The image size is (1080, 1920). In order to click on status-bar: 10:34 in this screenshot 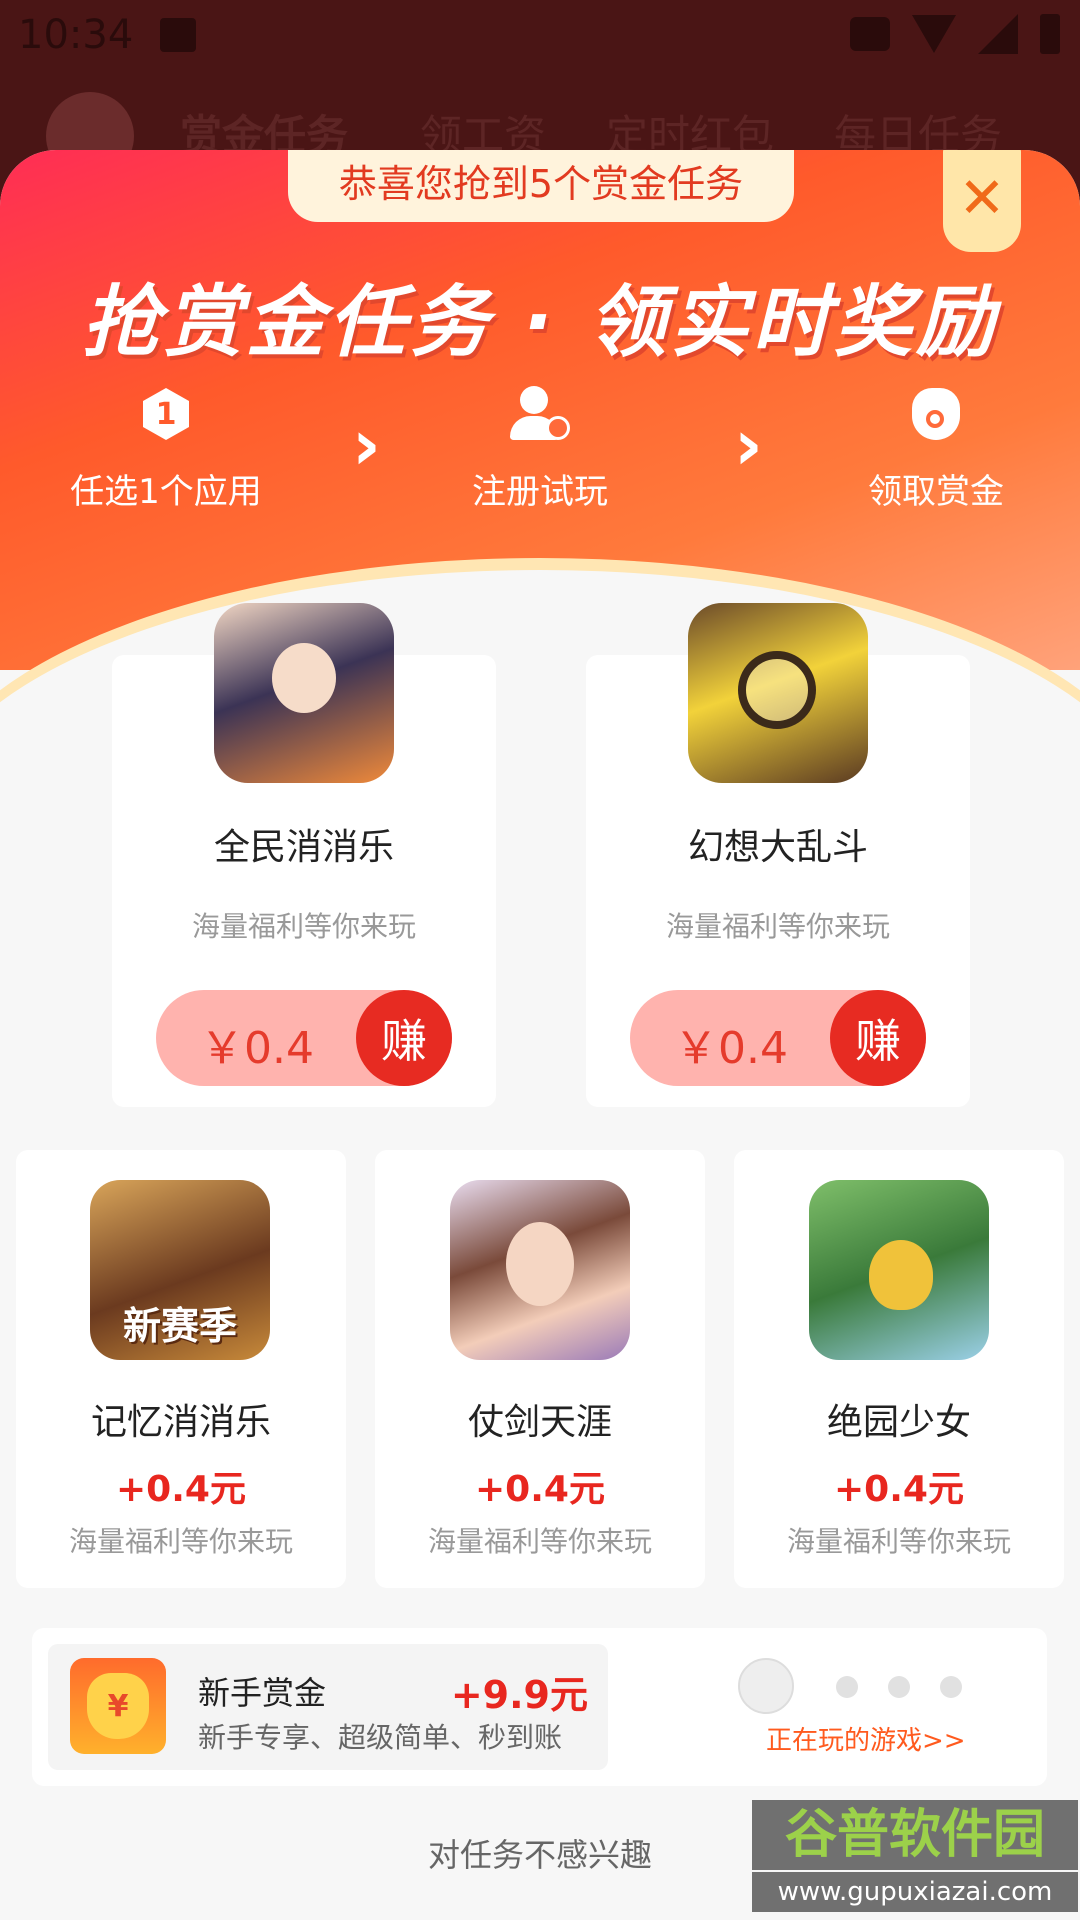, I will do `click(540, 36)`.